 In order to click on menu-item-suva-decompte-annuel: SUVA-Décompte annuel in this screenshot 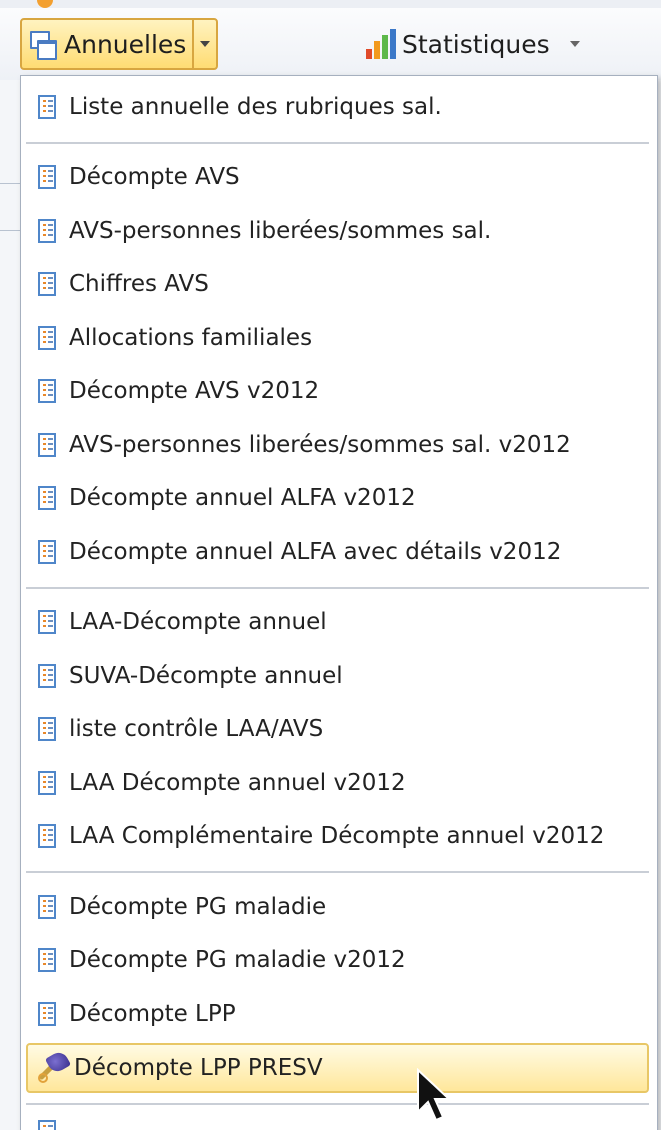, I will do `click(339, 676)`.